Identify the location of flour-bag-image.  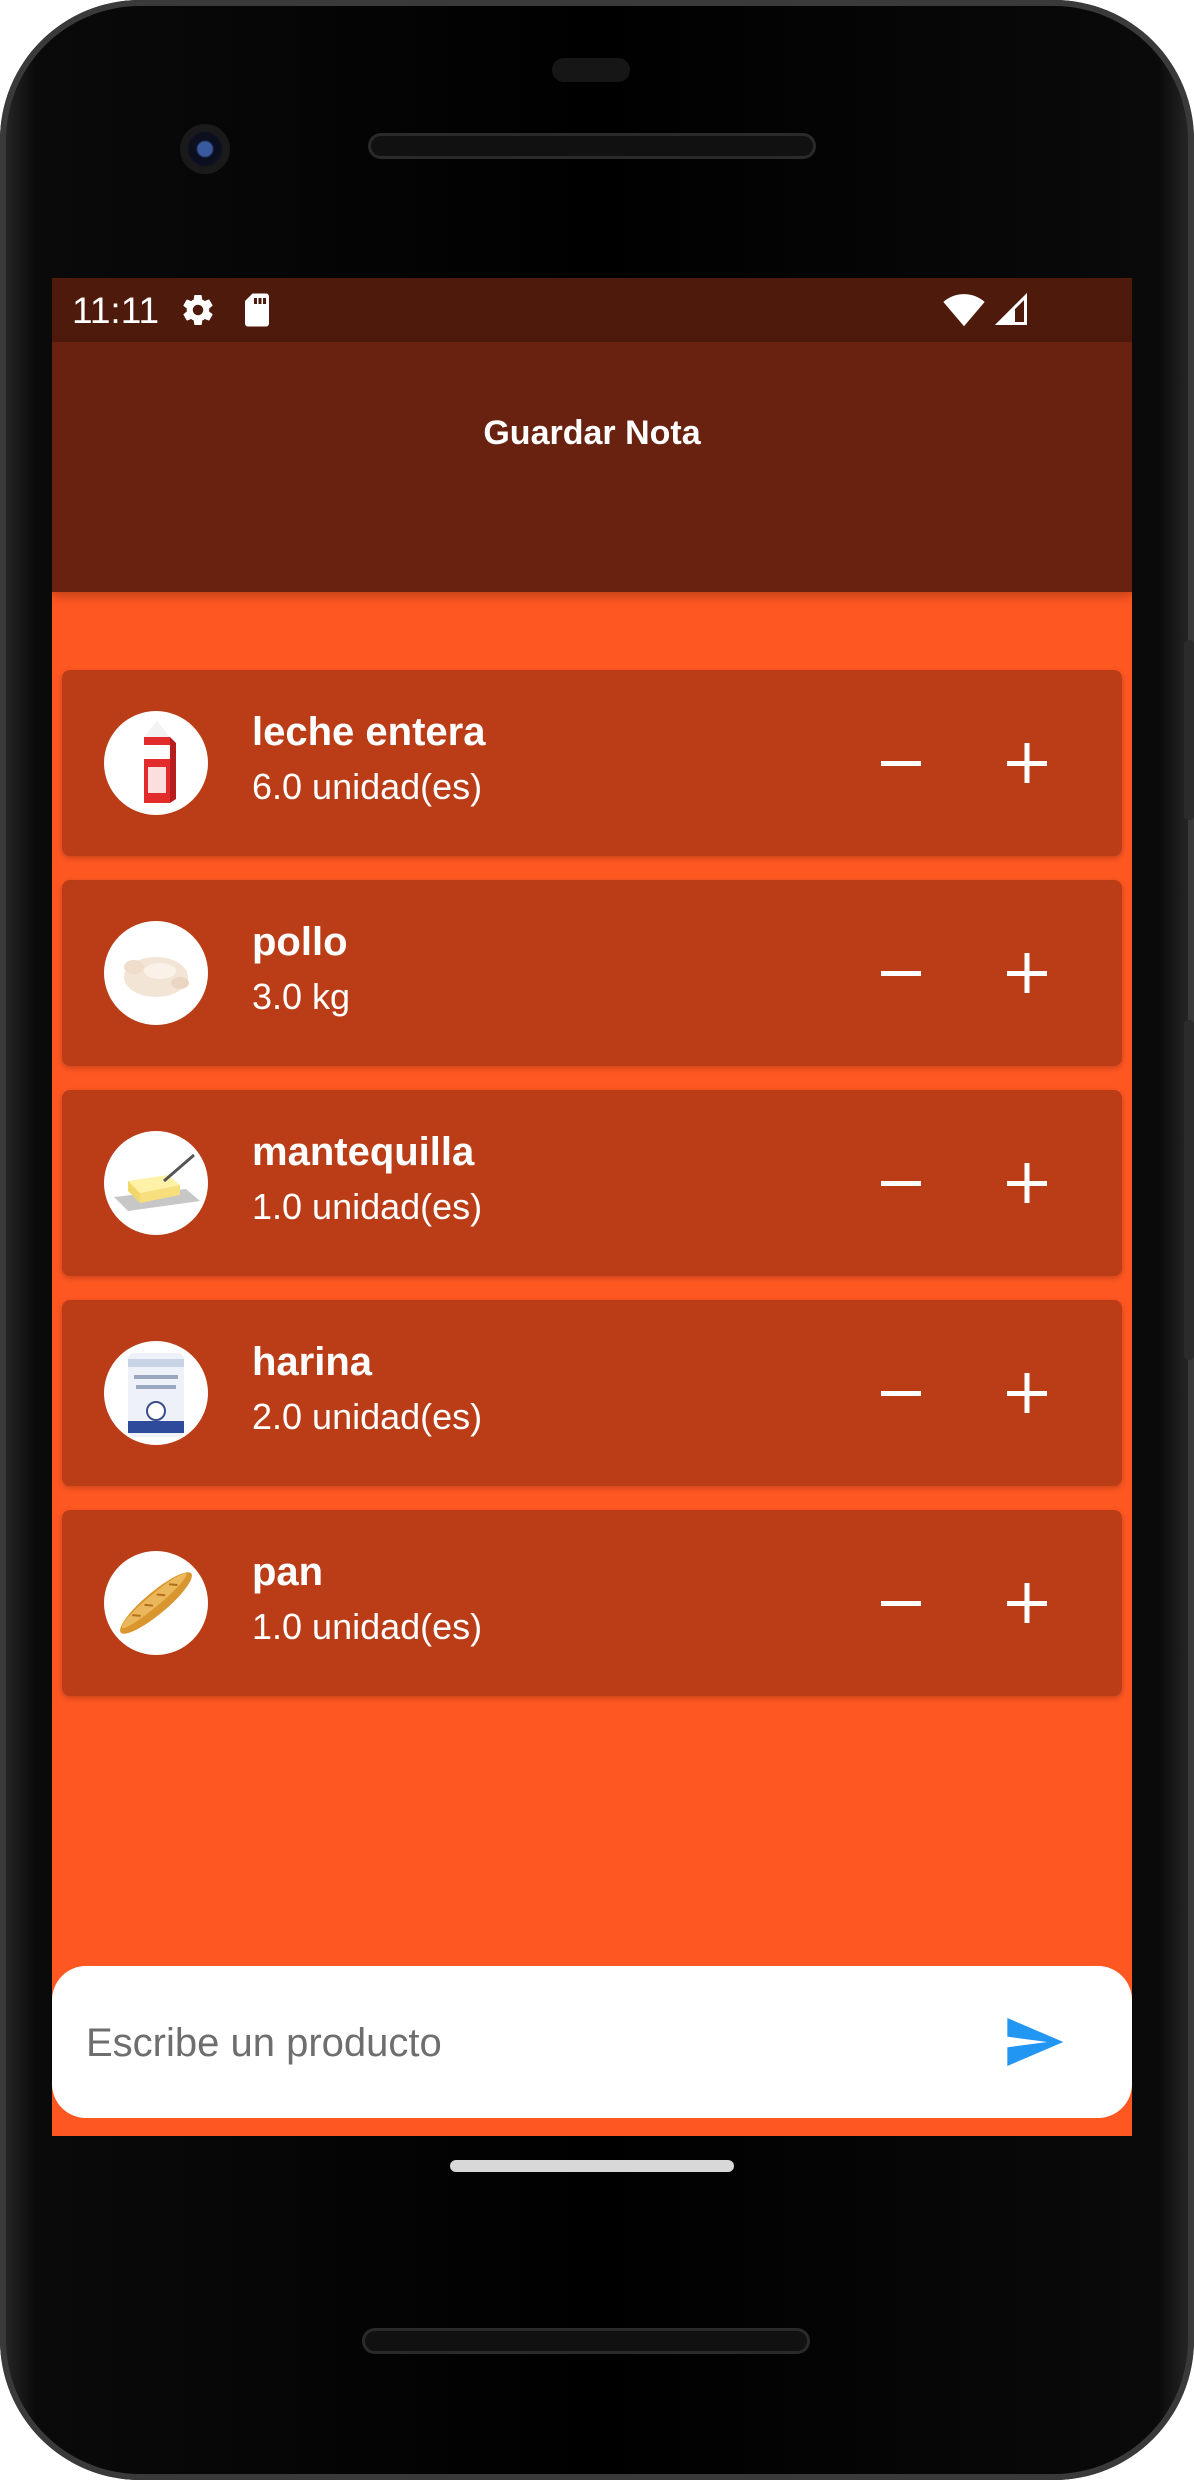
(156, 1393).